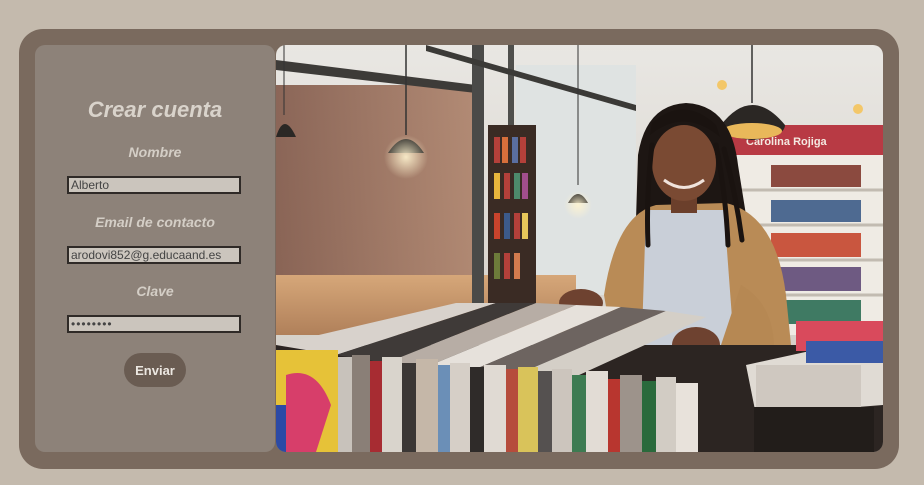 This screenshot has width=924, height=485. Describe the element at coordinates (155, 370) in the screenshot. I see `submit-button: Enviar` at that location.